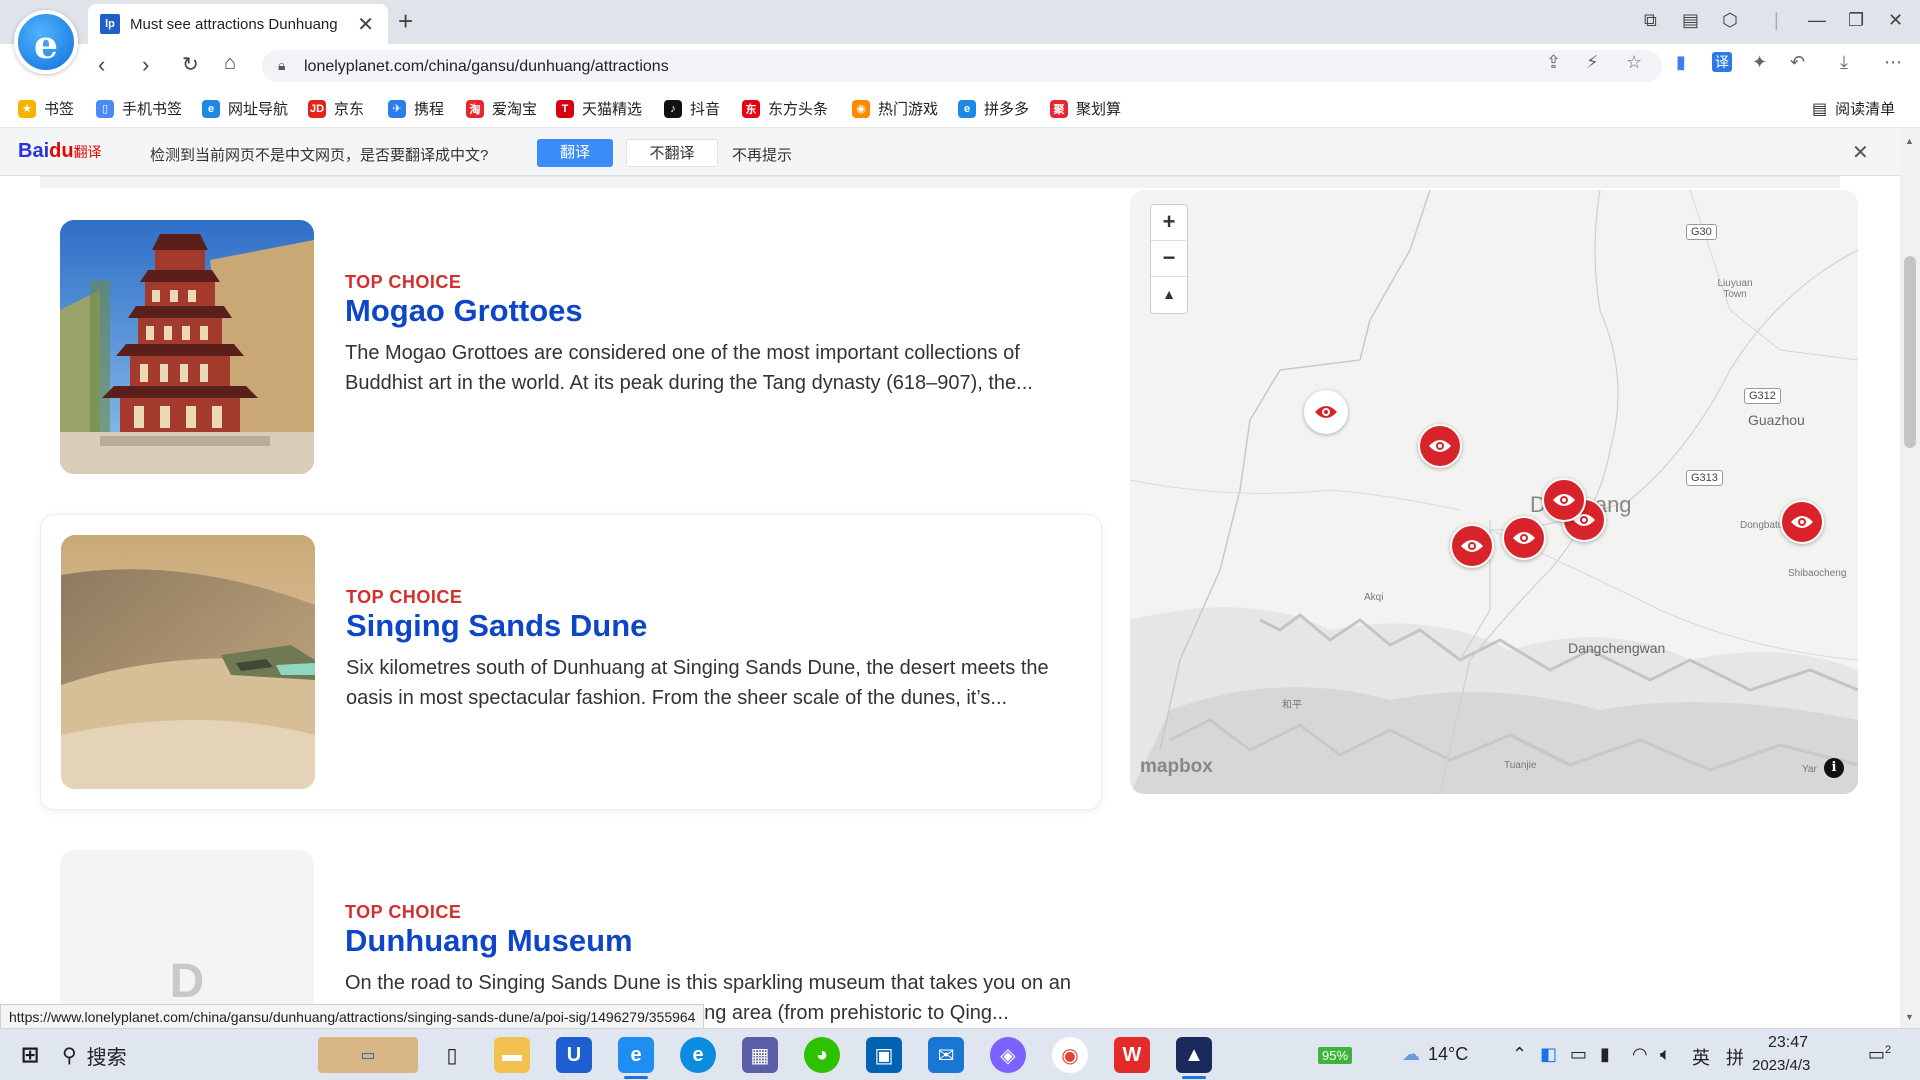  Describe the element at coordinates (1853, 108) in the screenshot. I see `reading-list-button: ▤ 阅读清单` at that location.